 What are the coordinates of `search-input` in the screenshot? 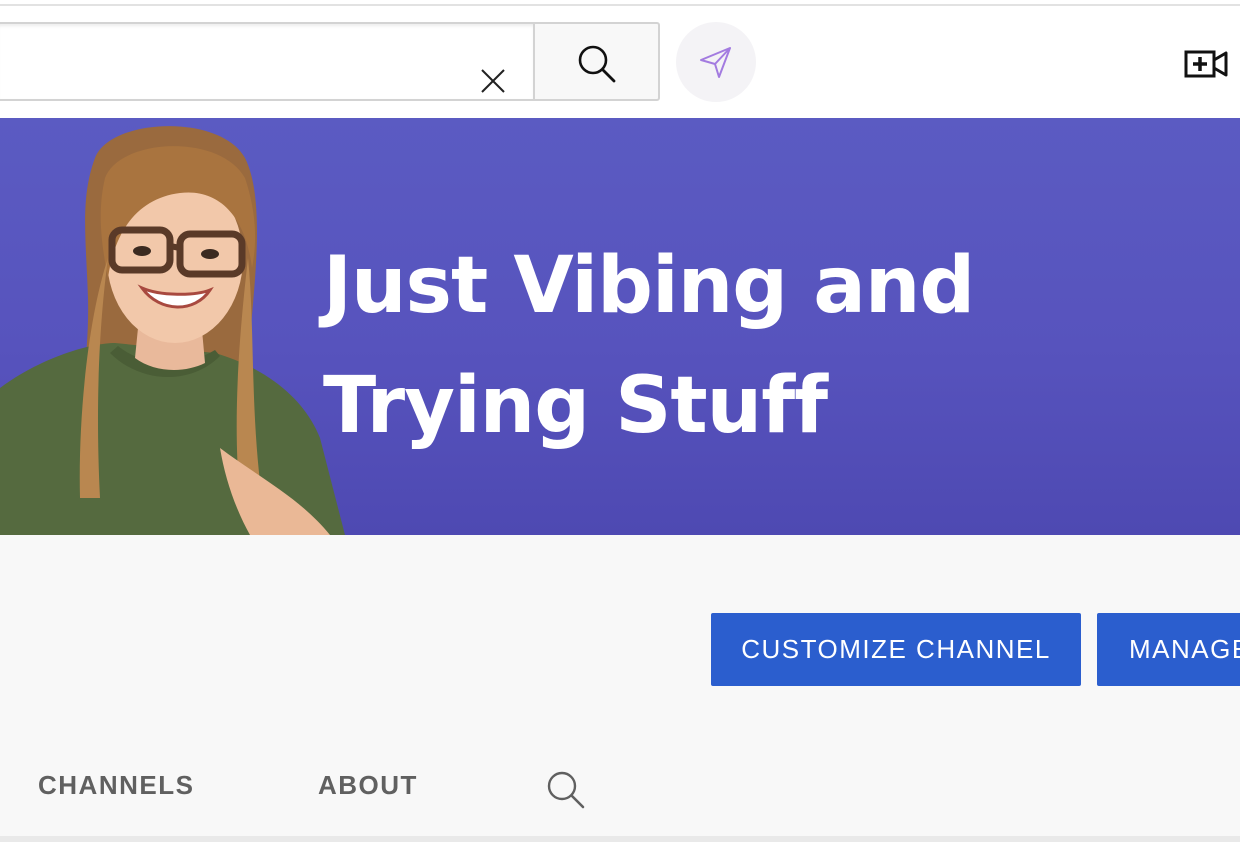 It's located at (236, 62).